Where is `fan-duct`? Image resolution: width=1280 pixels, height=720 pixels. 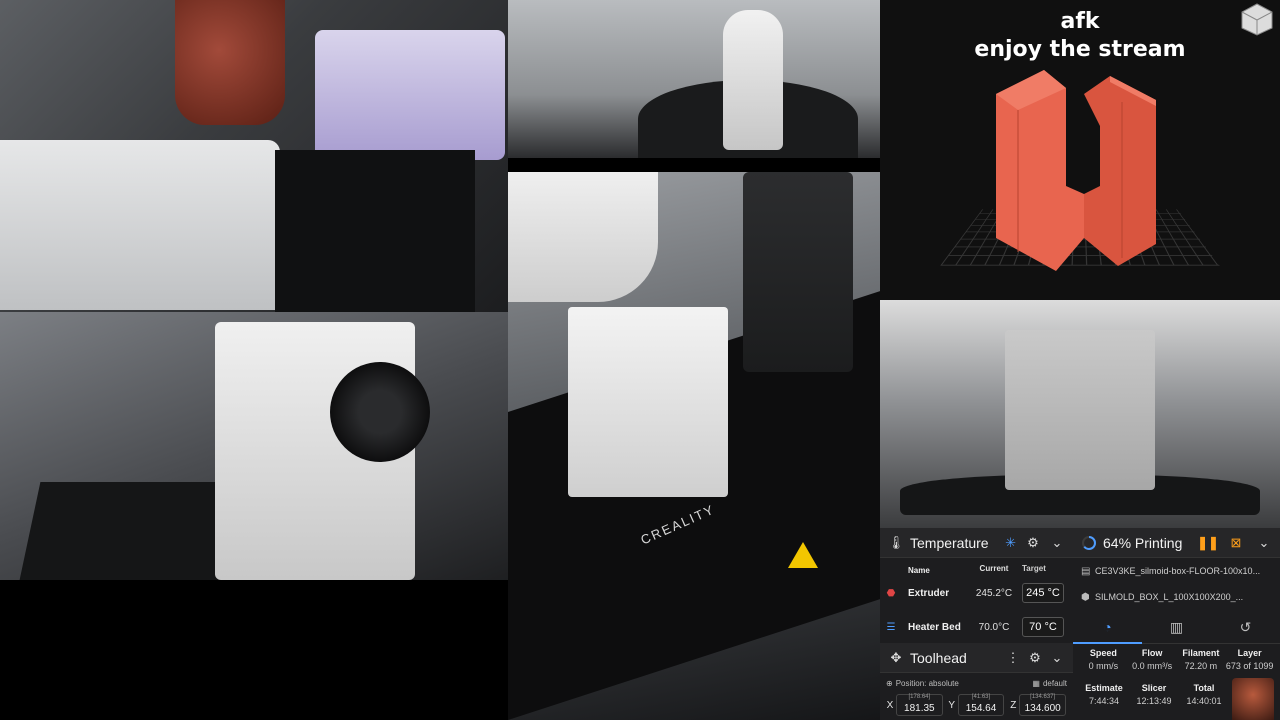
fan-duct is located at coordinates (410, 95).